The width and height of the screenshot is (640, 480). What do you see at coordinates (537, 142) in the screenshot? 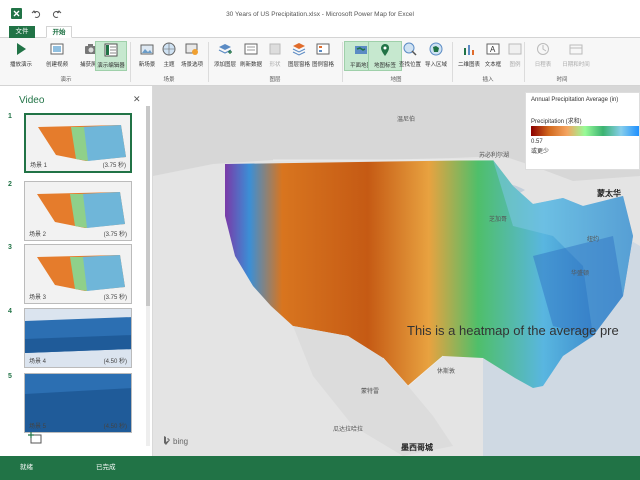
I see `legend-min-value: 0.57` at bounding box center [537, 142].